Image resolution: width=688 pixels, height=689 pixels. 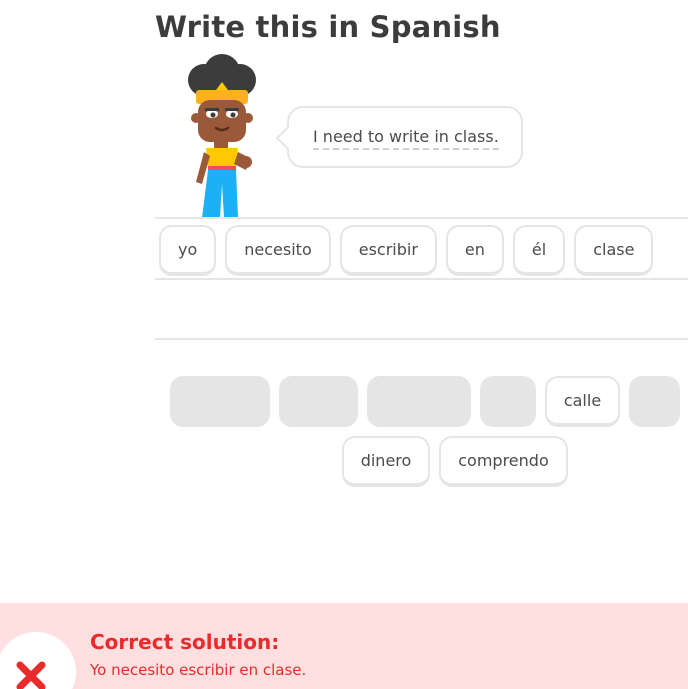 I want to click on word-bank-tile: comprendo, so click(x=503, y=461).